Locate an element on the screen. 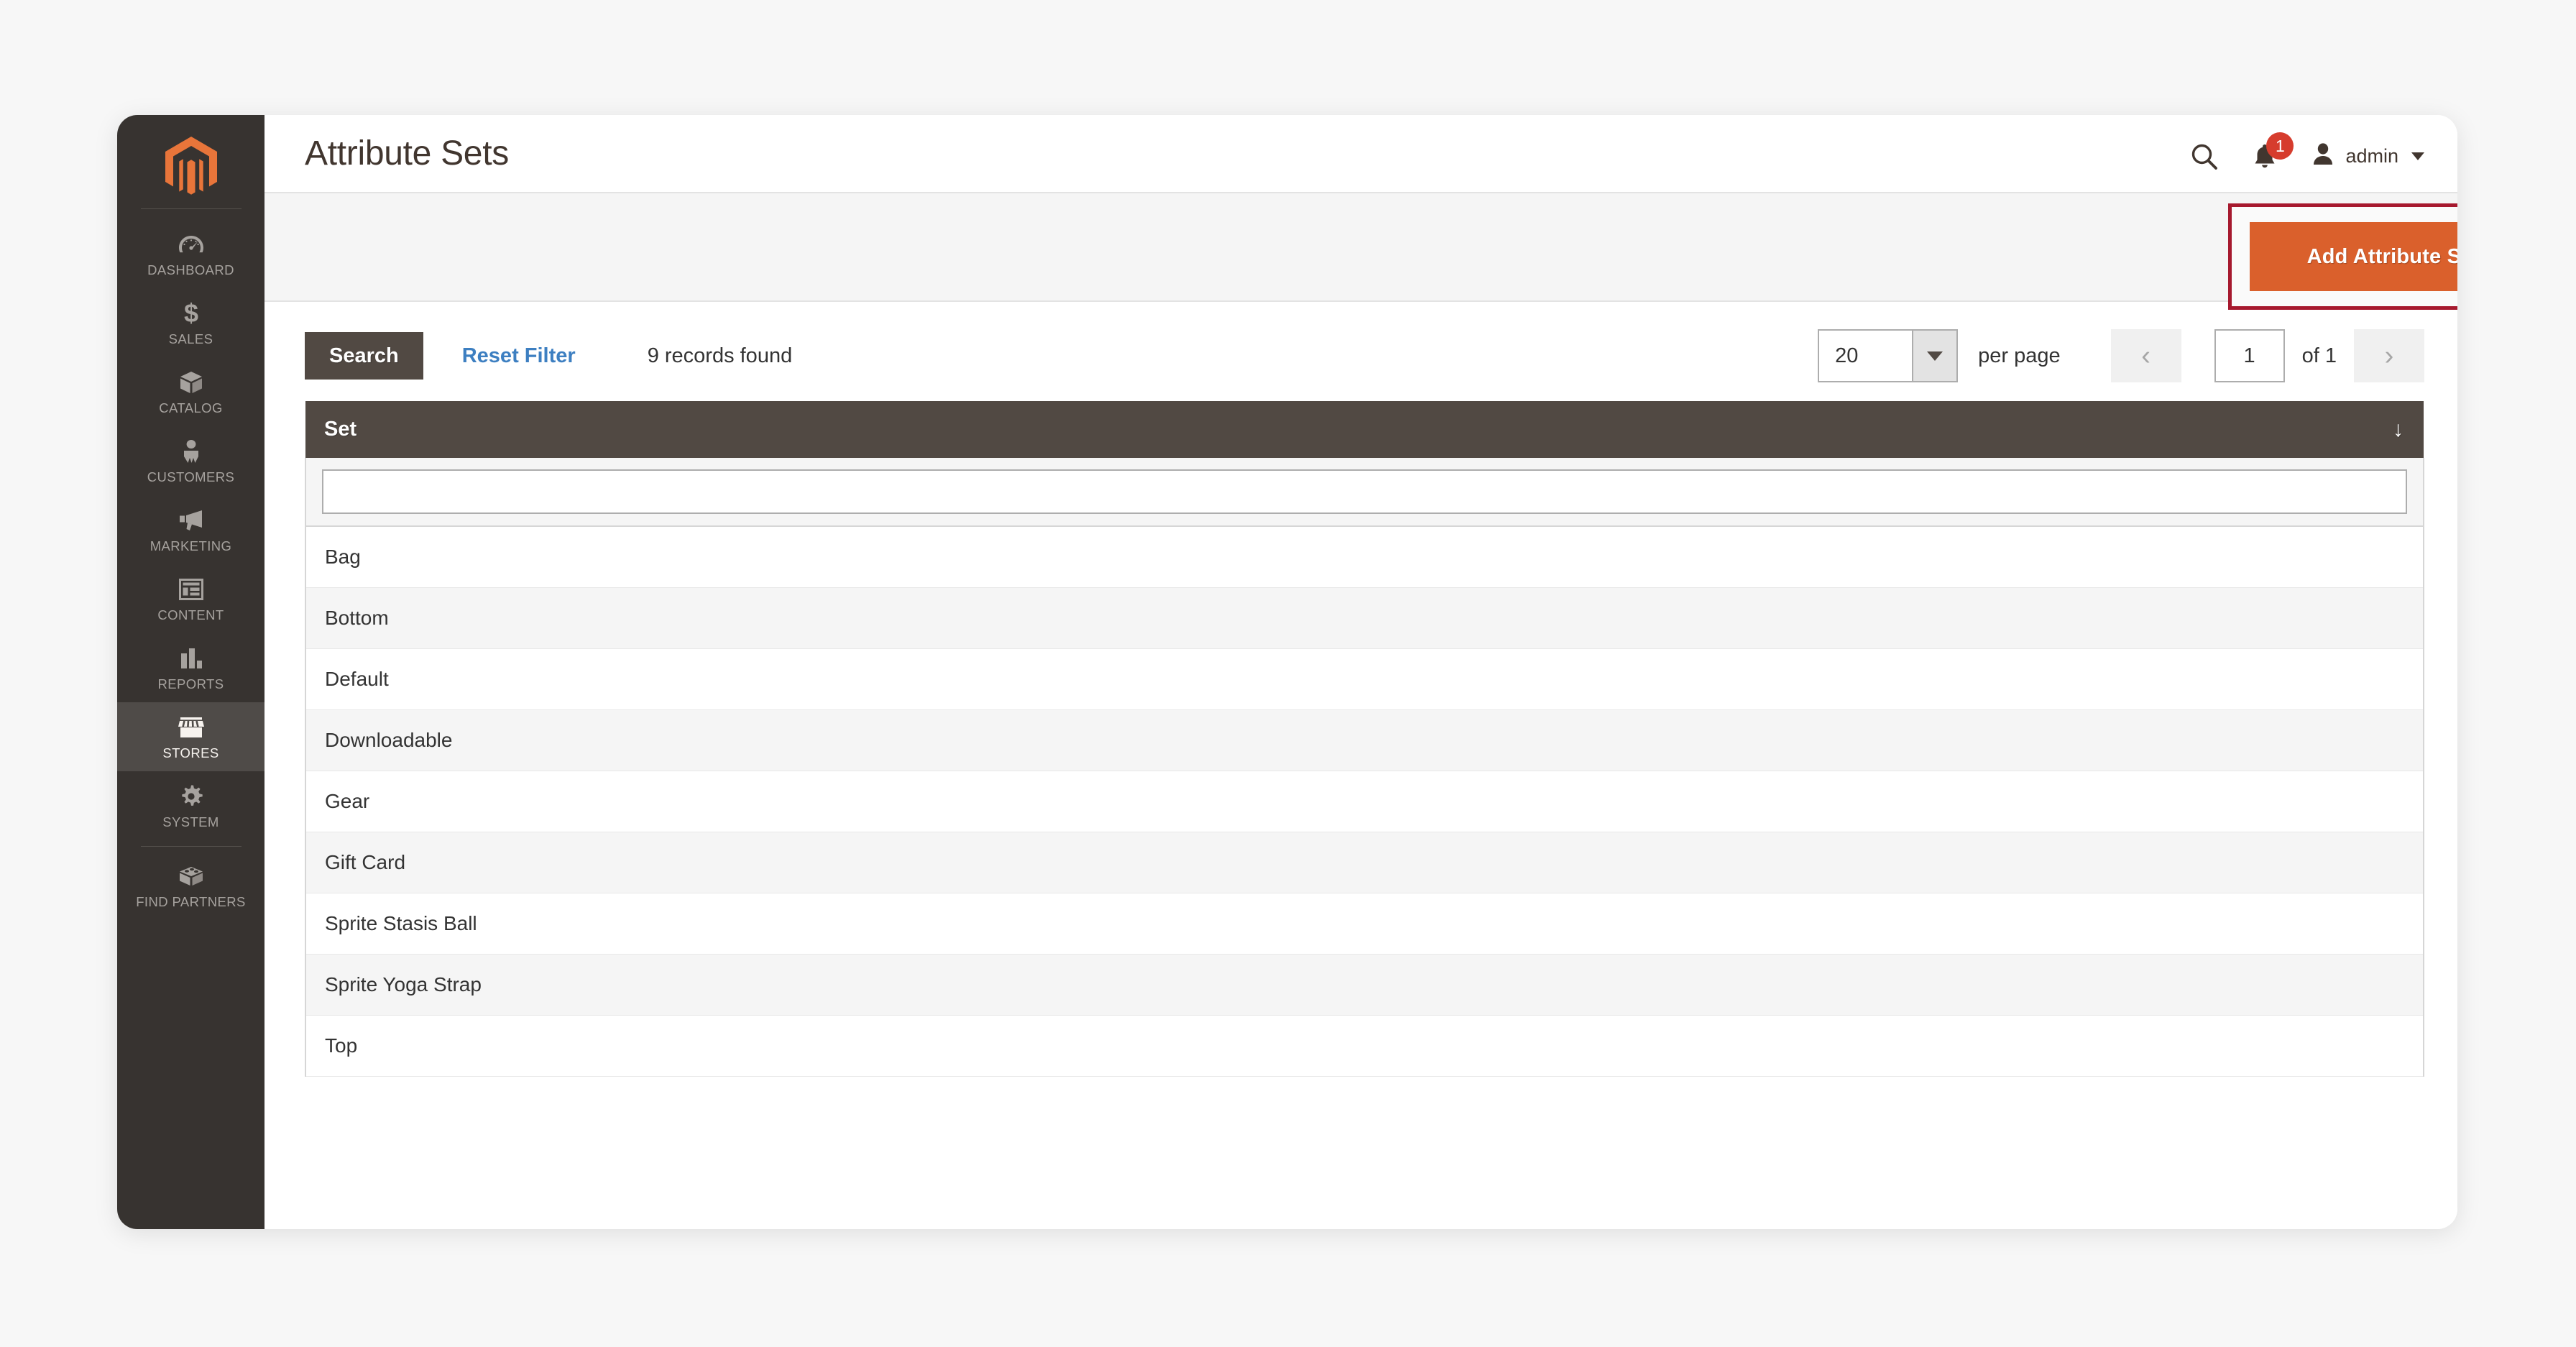 The height and width of the screenshot is (1347, 2576). table-row: Default is located at coordinates (1364, 679).